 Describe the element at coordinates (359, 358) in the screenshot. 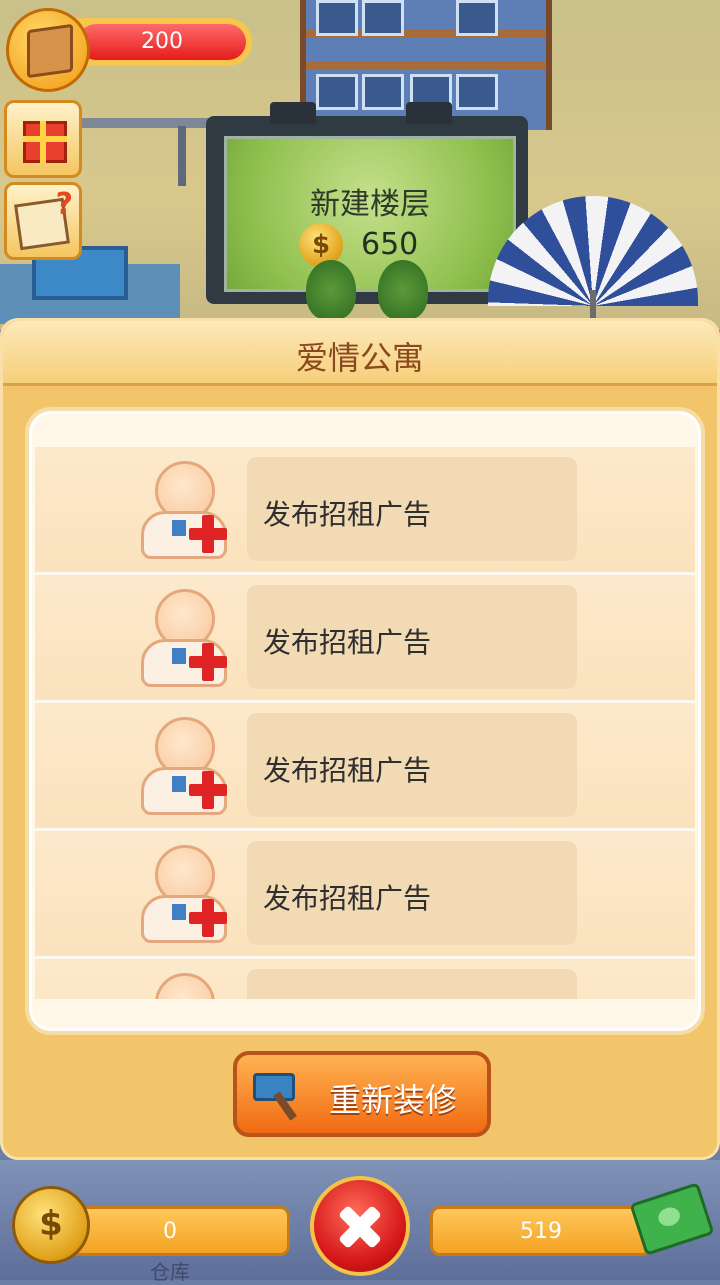

I see `dialog-title: 爱情公寓` at that location.